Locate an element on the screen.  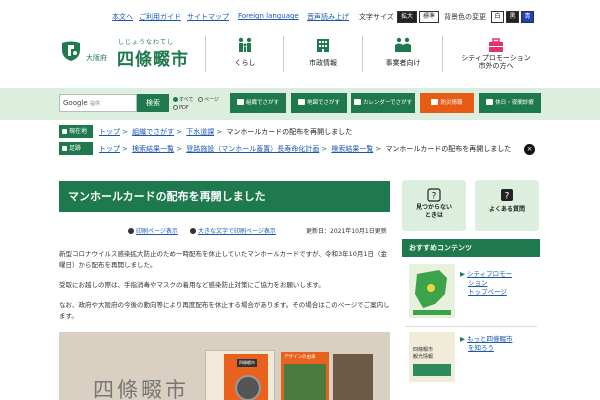
prefecture-label: 大阪府 is located at coordinates (96, 58).